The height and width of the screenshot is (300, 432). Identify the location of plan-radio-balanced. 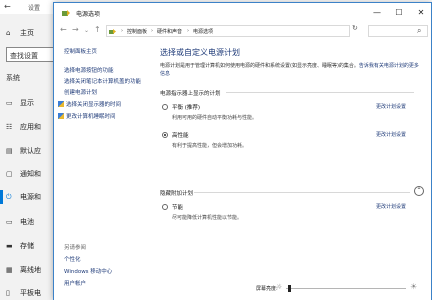
(165, 107).